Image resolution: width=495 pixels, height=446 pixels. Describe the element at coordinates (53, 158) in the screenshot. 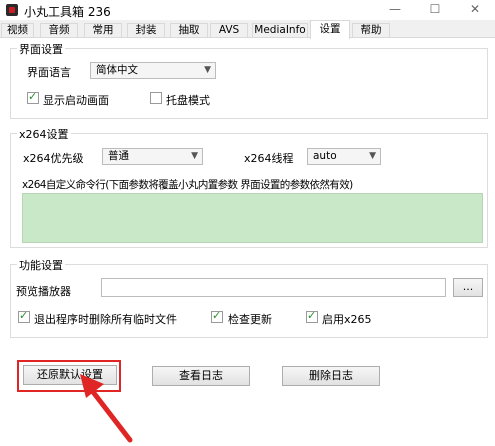

I see `x264-priority-label: x264优先级` at that location.